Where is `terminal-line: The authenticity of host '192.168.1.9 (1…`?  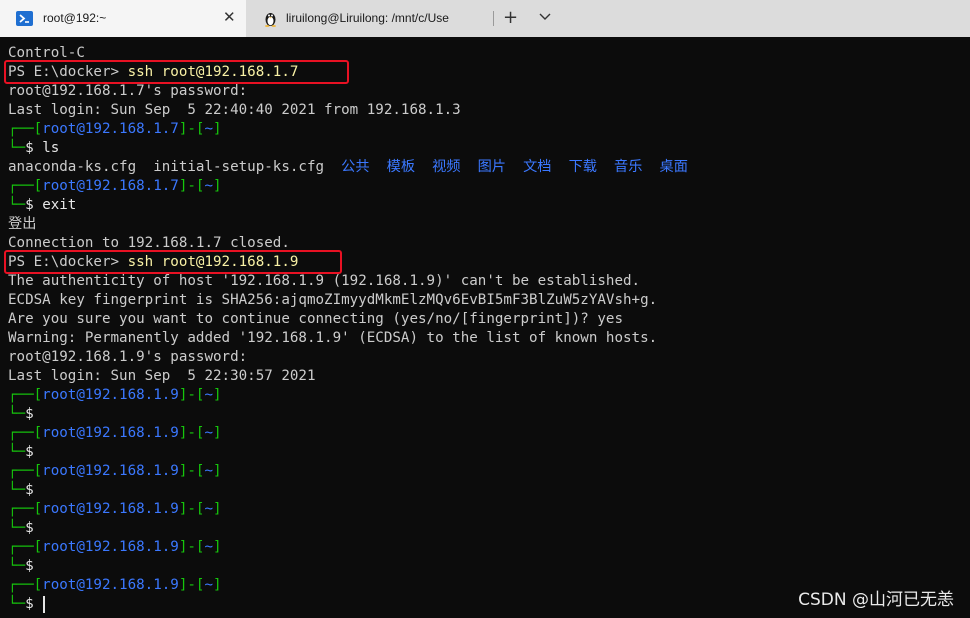 terminal-line: The authenticity of host '192.168.1.9 (1… is located at coordinates (324, 281).